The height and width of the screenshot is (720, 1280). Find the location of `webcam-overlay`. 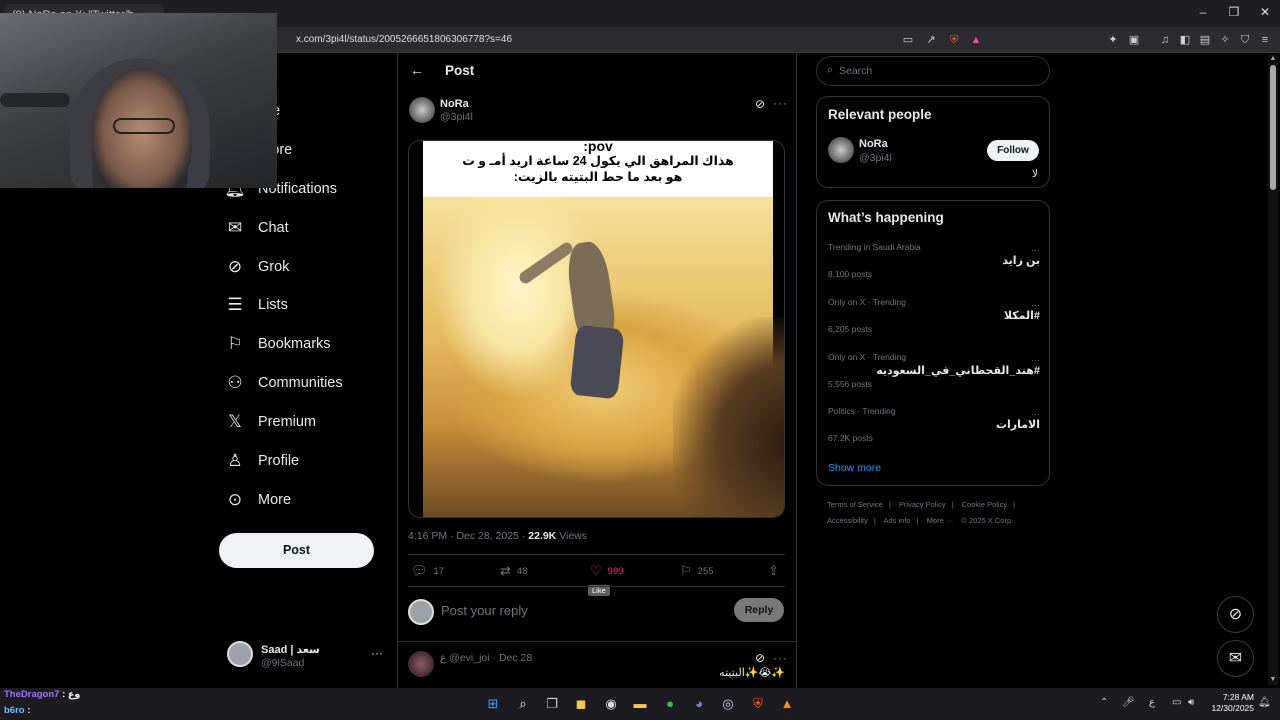

webcam-overlay is located at coordinates (138, 100).